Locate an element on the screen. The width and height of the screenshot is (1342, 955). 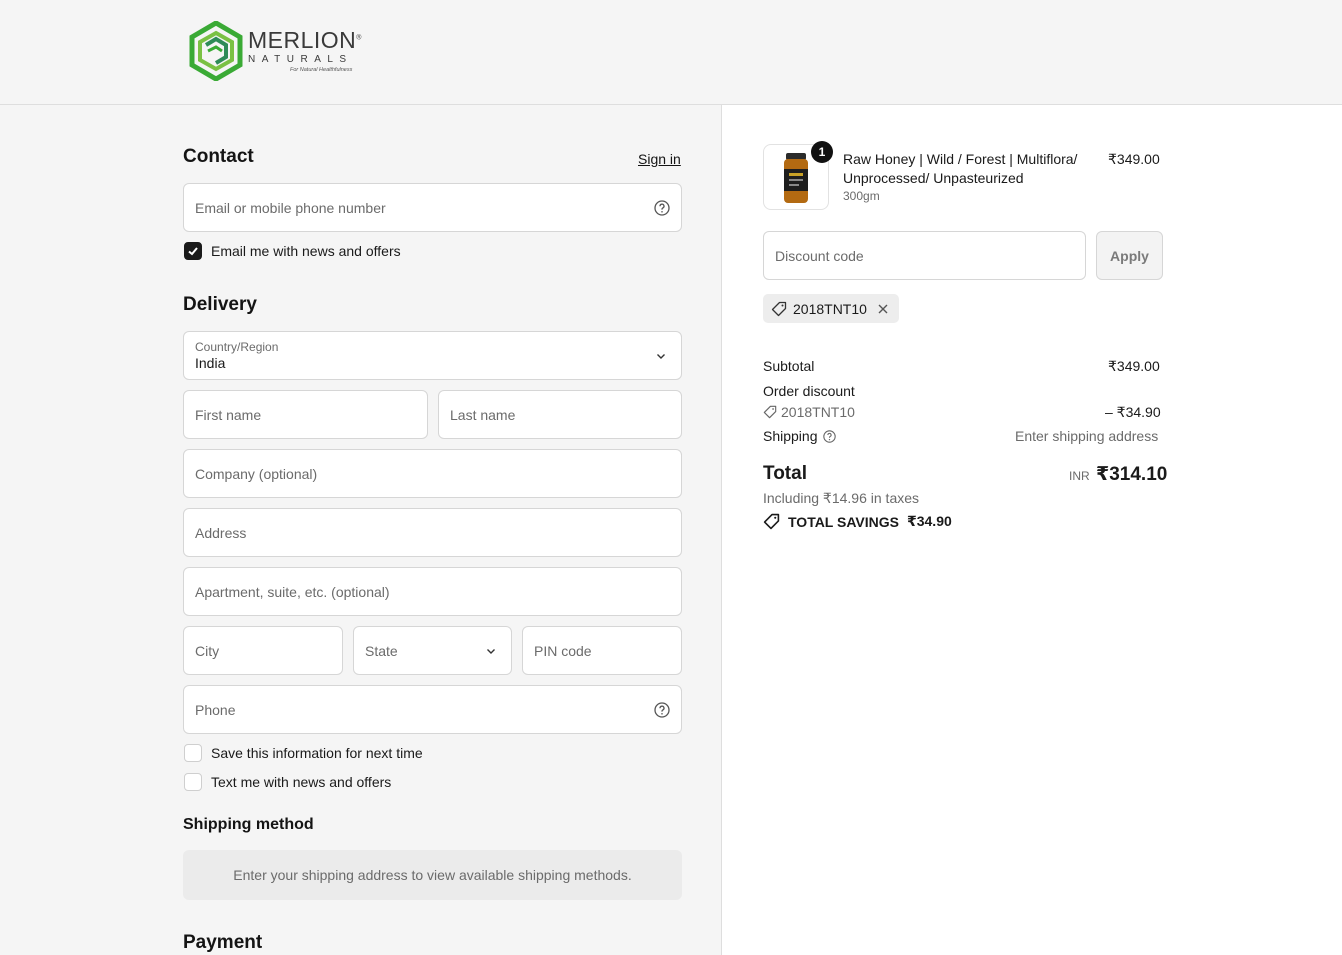
subtotal-value: ₹349.00 is located at coordinates (1134, 366).